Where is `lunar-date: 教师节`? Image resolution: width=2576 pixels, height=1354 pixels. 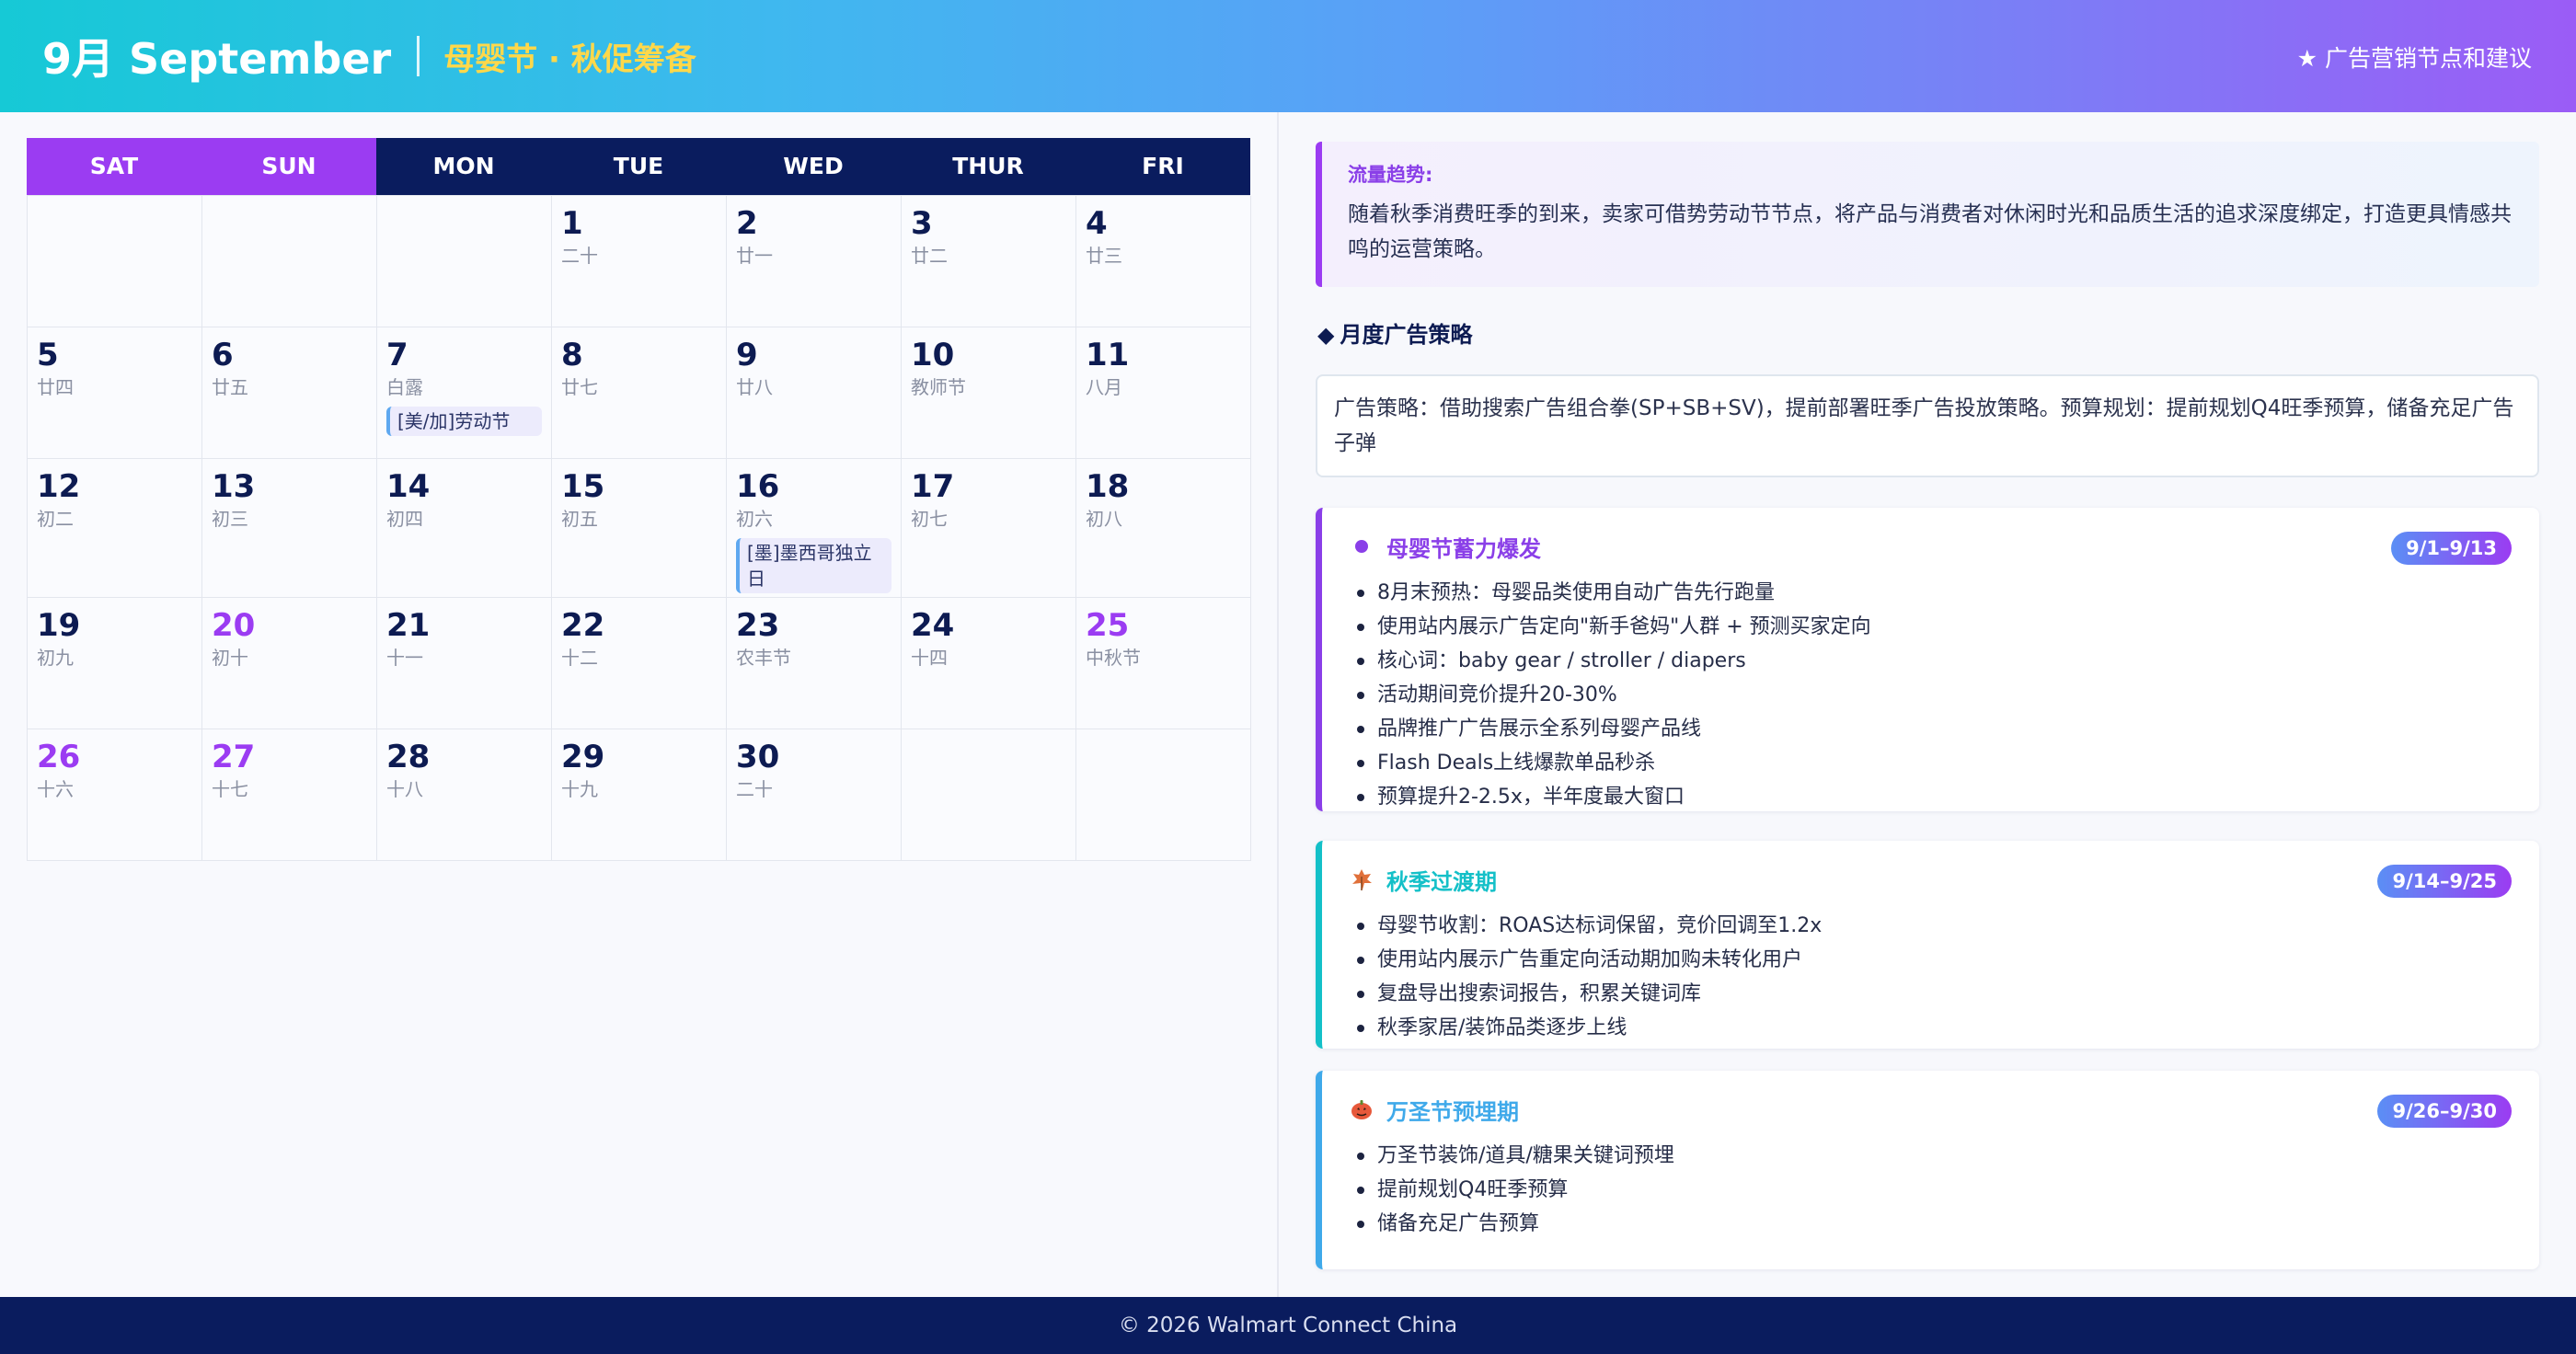
lunar-date: 教师节 is located at coordinates (938, 387).